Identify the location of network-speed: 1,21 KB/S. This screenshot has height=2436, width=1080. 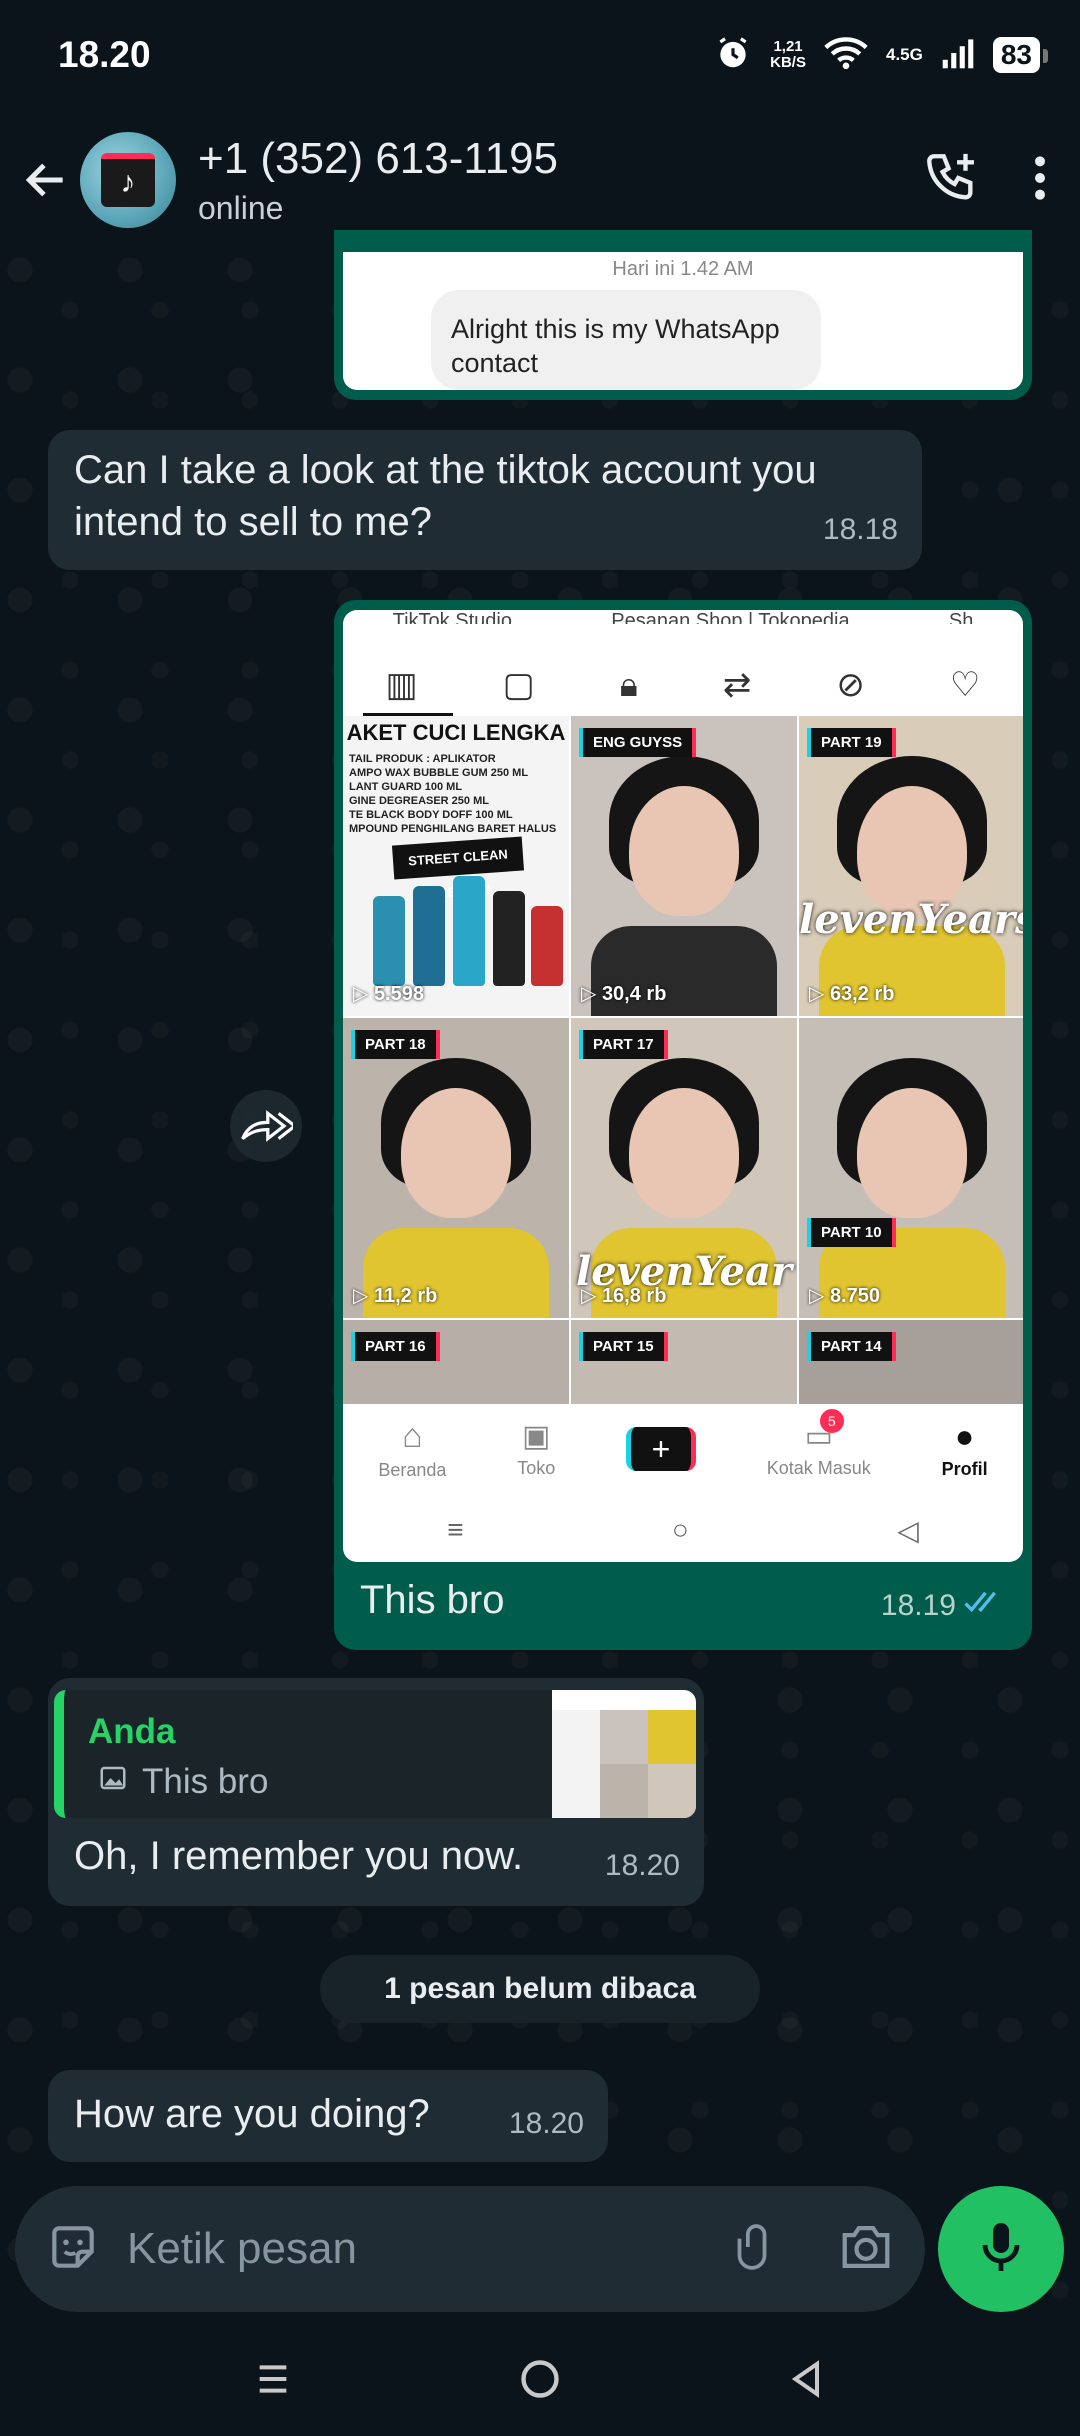
(788, 54).